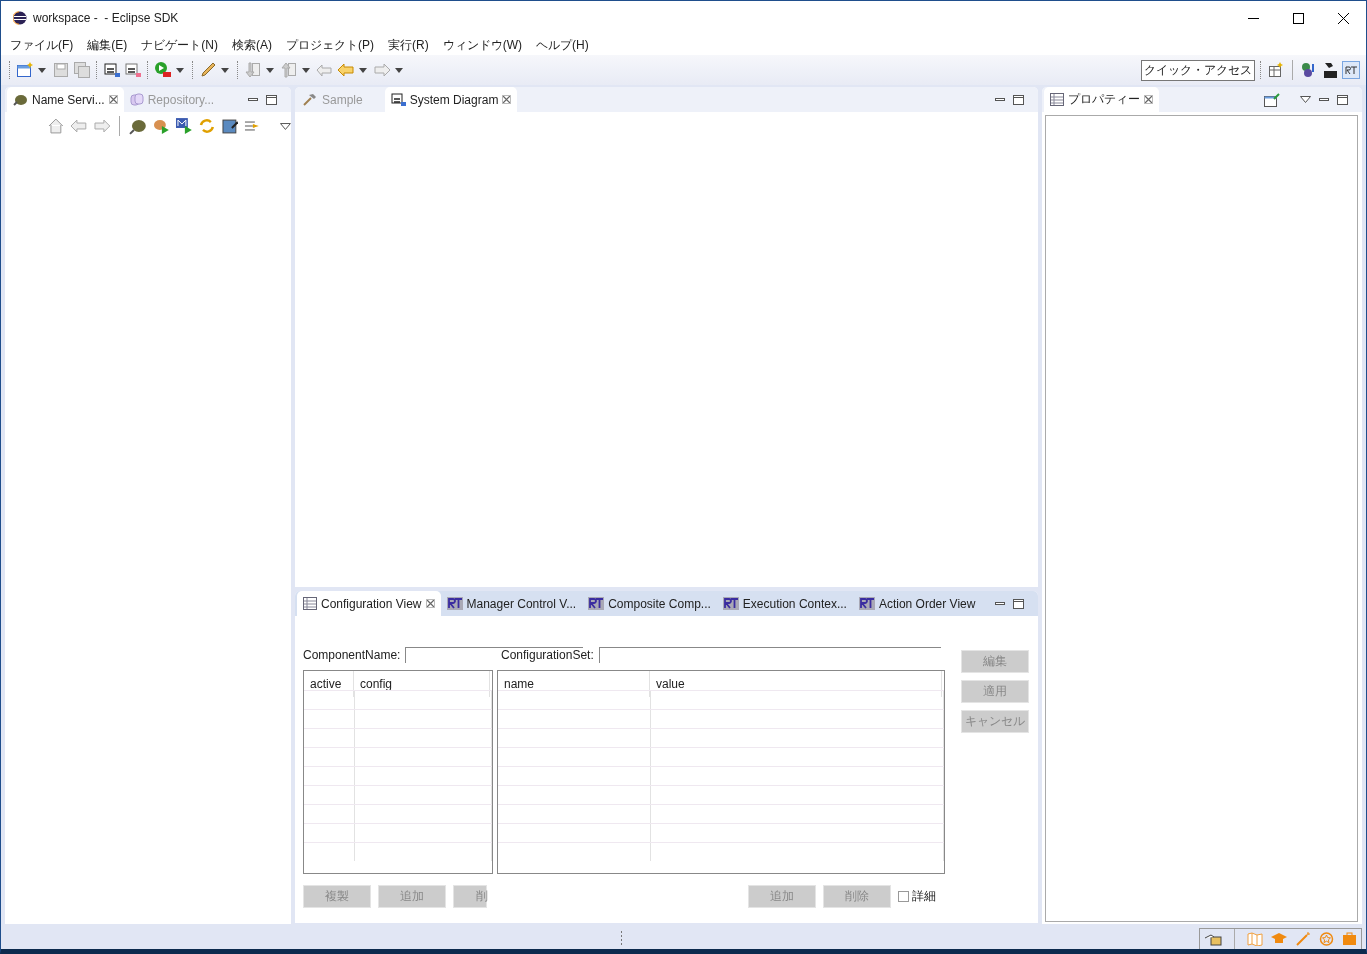 Image resolution: width=1367 pixels, height=954 pixels. What do you see at coordinates (107, 45) in the screenshot?
I see `menu-item: 編集(E)` at bounding box center [107, 45].